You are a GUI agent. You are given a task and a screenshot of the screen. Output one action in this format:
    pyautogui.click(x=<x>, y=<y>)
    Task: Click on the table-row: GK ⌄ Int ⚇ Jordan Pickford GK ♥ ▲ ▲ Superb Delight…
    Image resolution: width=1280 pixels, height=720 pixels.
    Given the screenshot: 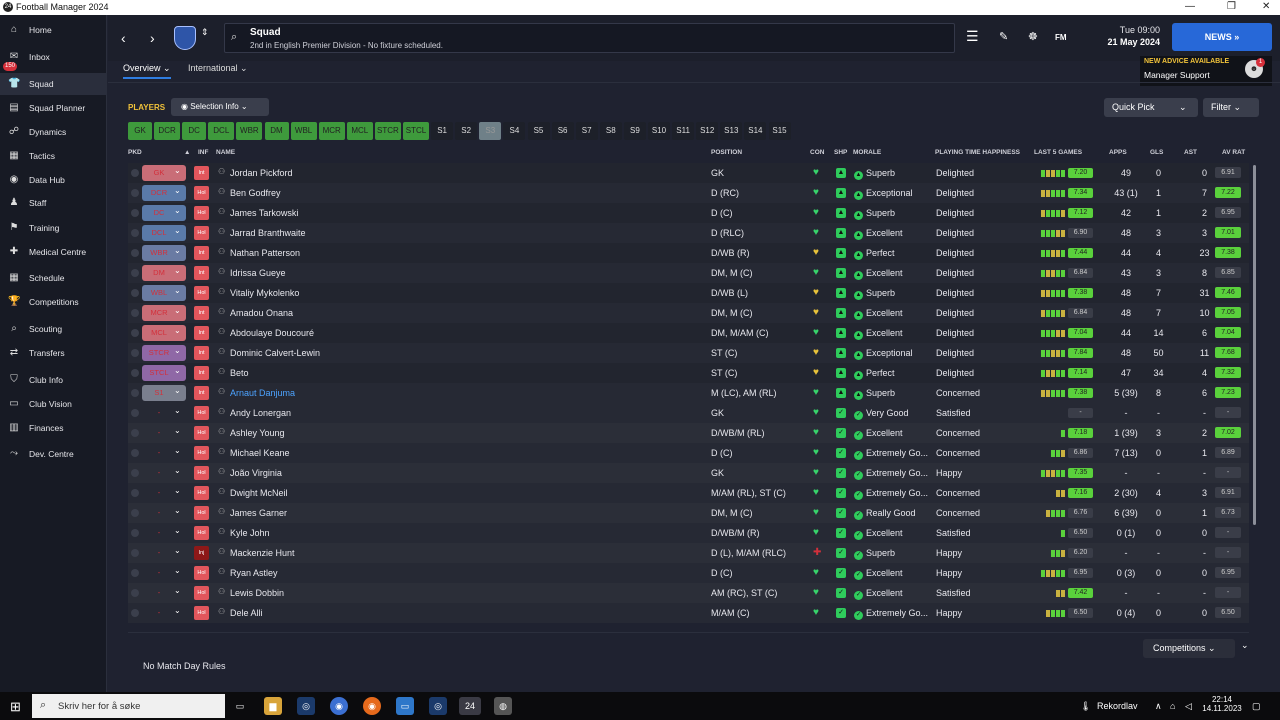 What is the action you would take?
    pyautogui.click(x=688, y=173)
    